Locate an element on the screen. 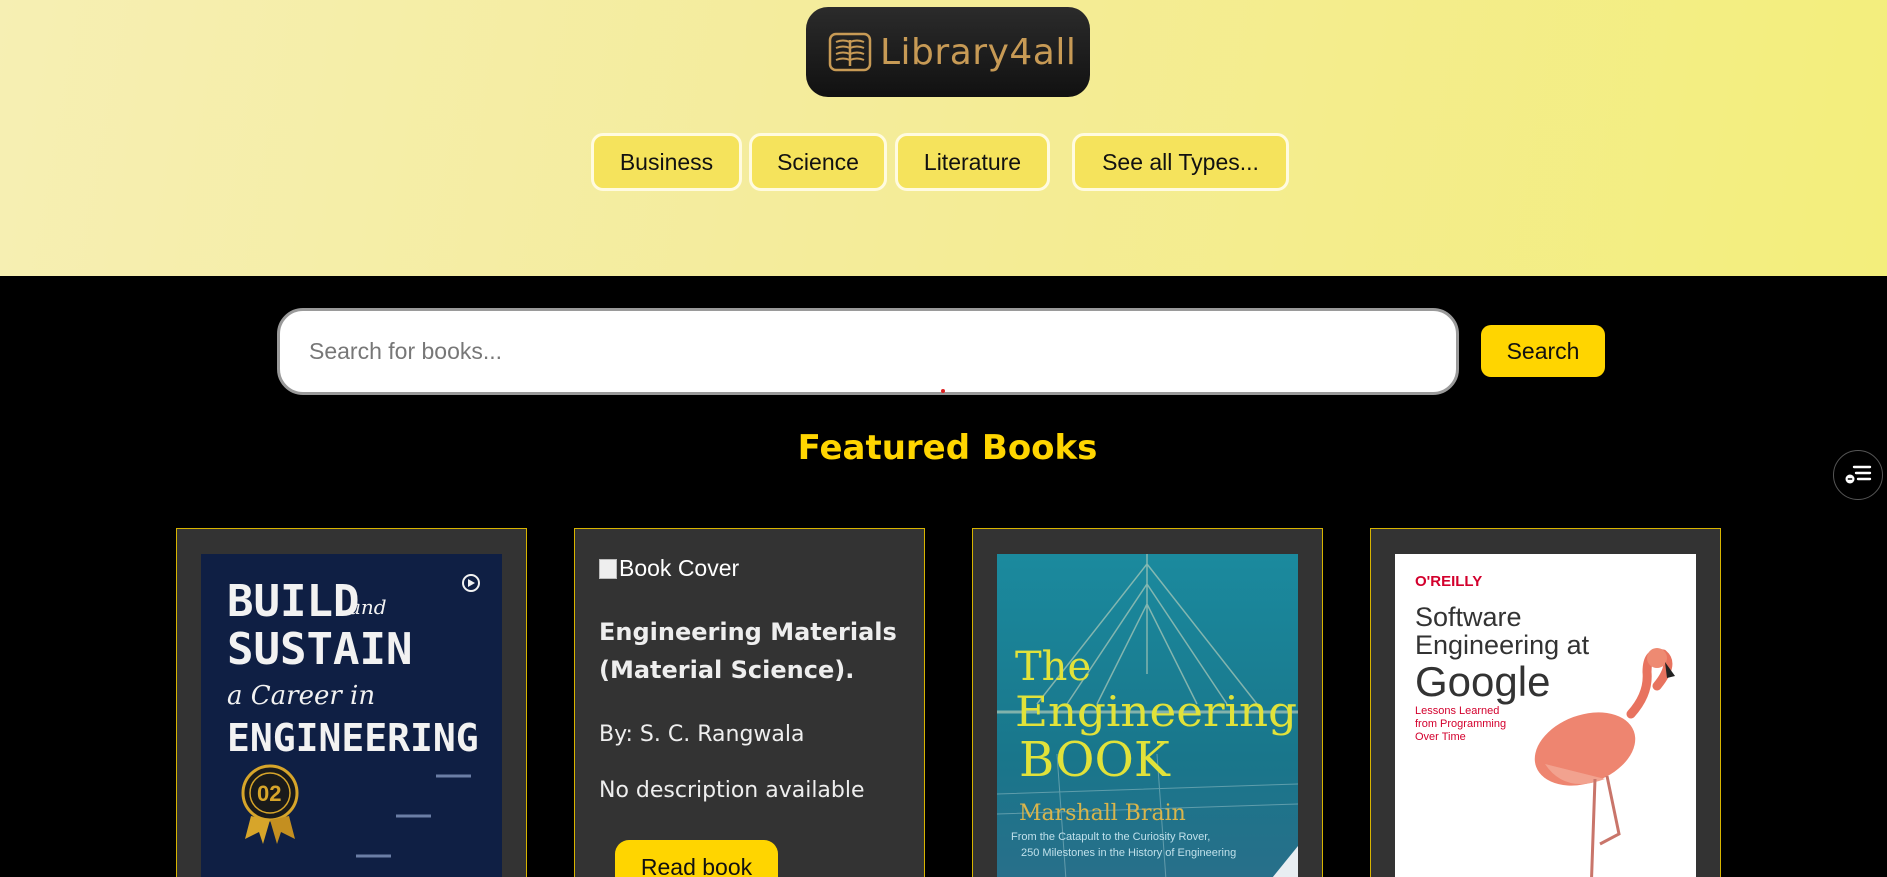 Image resolution: width=1887 pixels, height=877 pixels. svg-text: Engineering is located at coordinates (1156, 711).